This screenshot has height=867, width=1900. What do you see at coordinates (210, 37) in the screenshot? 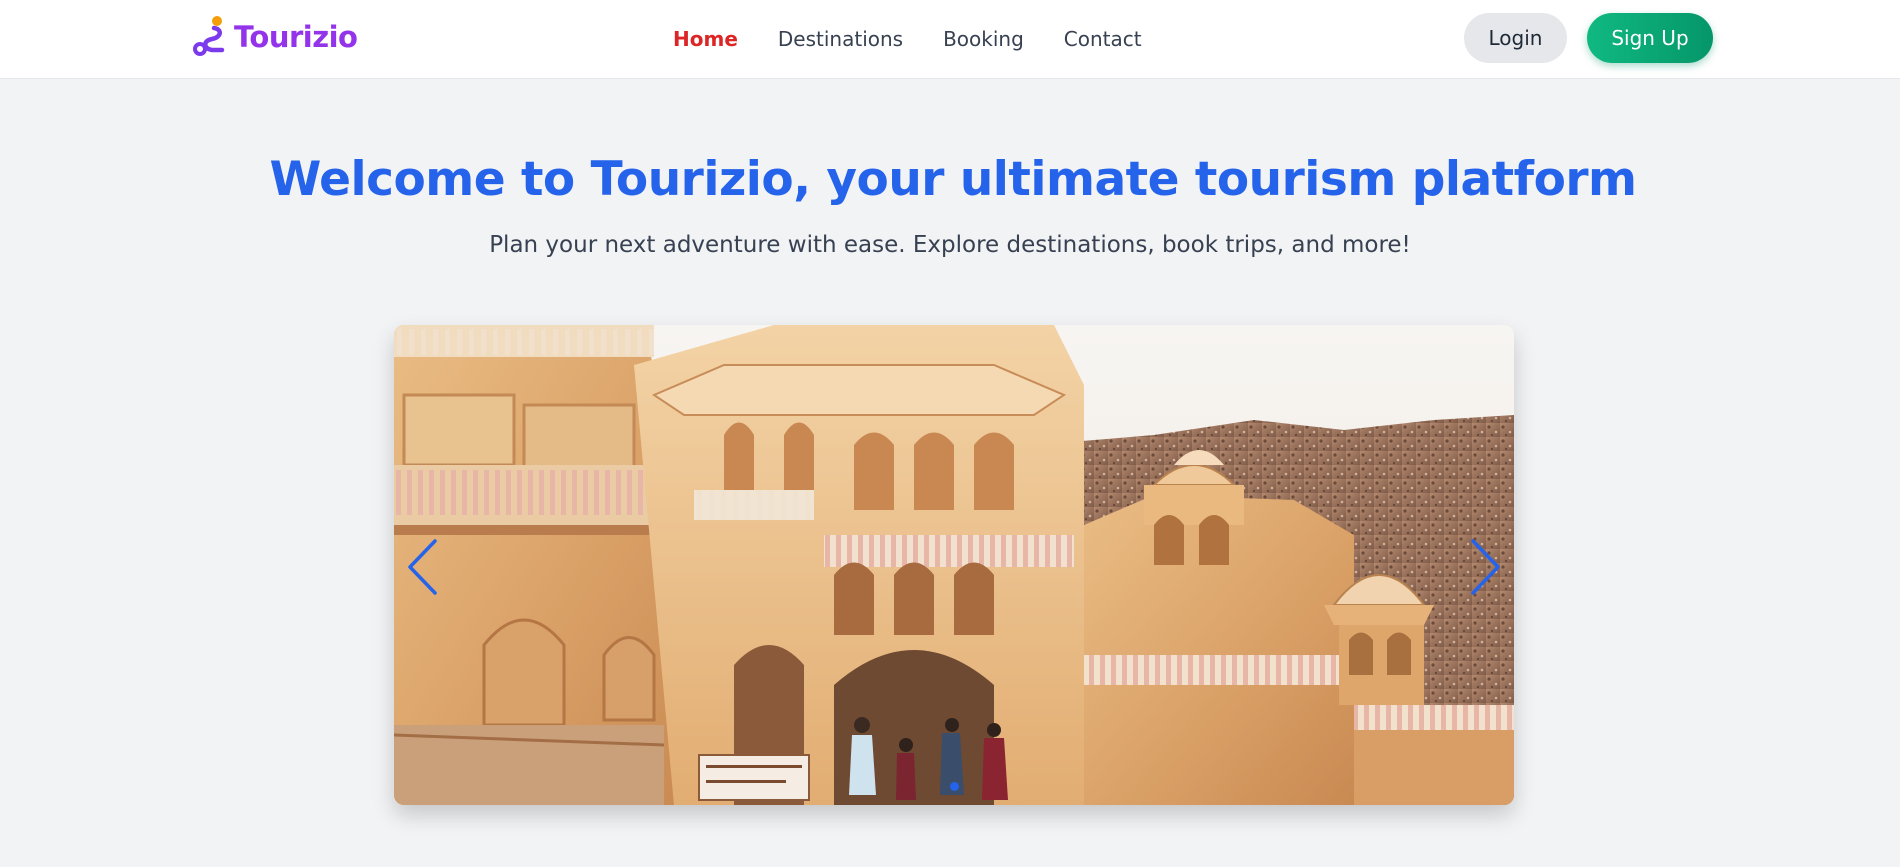
I see `traveler-route-icon` at bounding box center [210, 37].